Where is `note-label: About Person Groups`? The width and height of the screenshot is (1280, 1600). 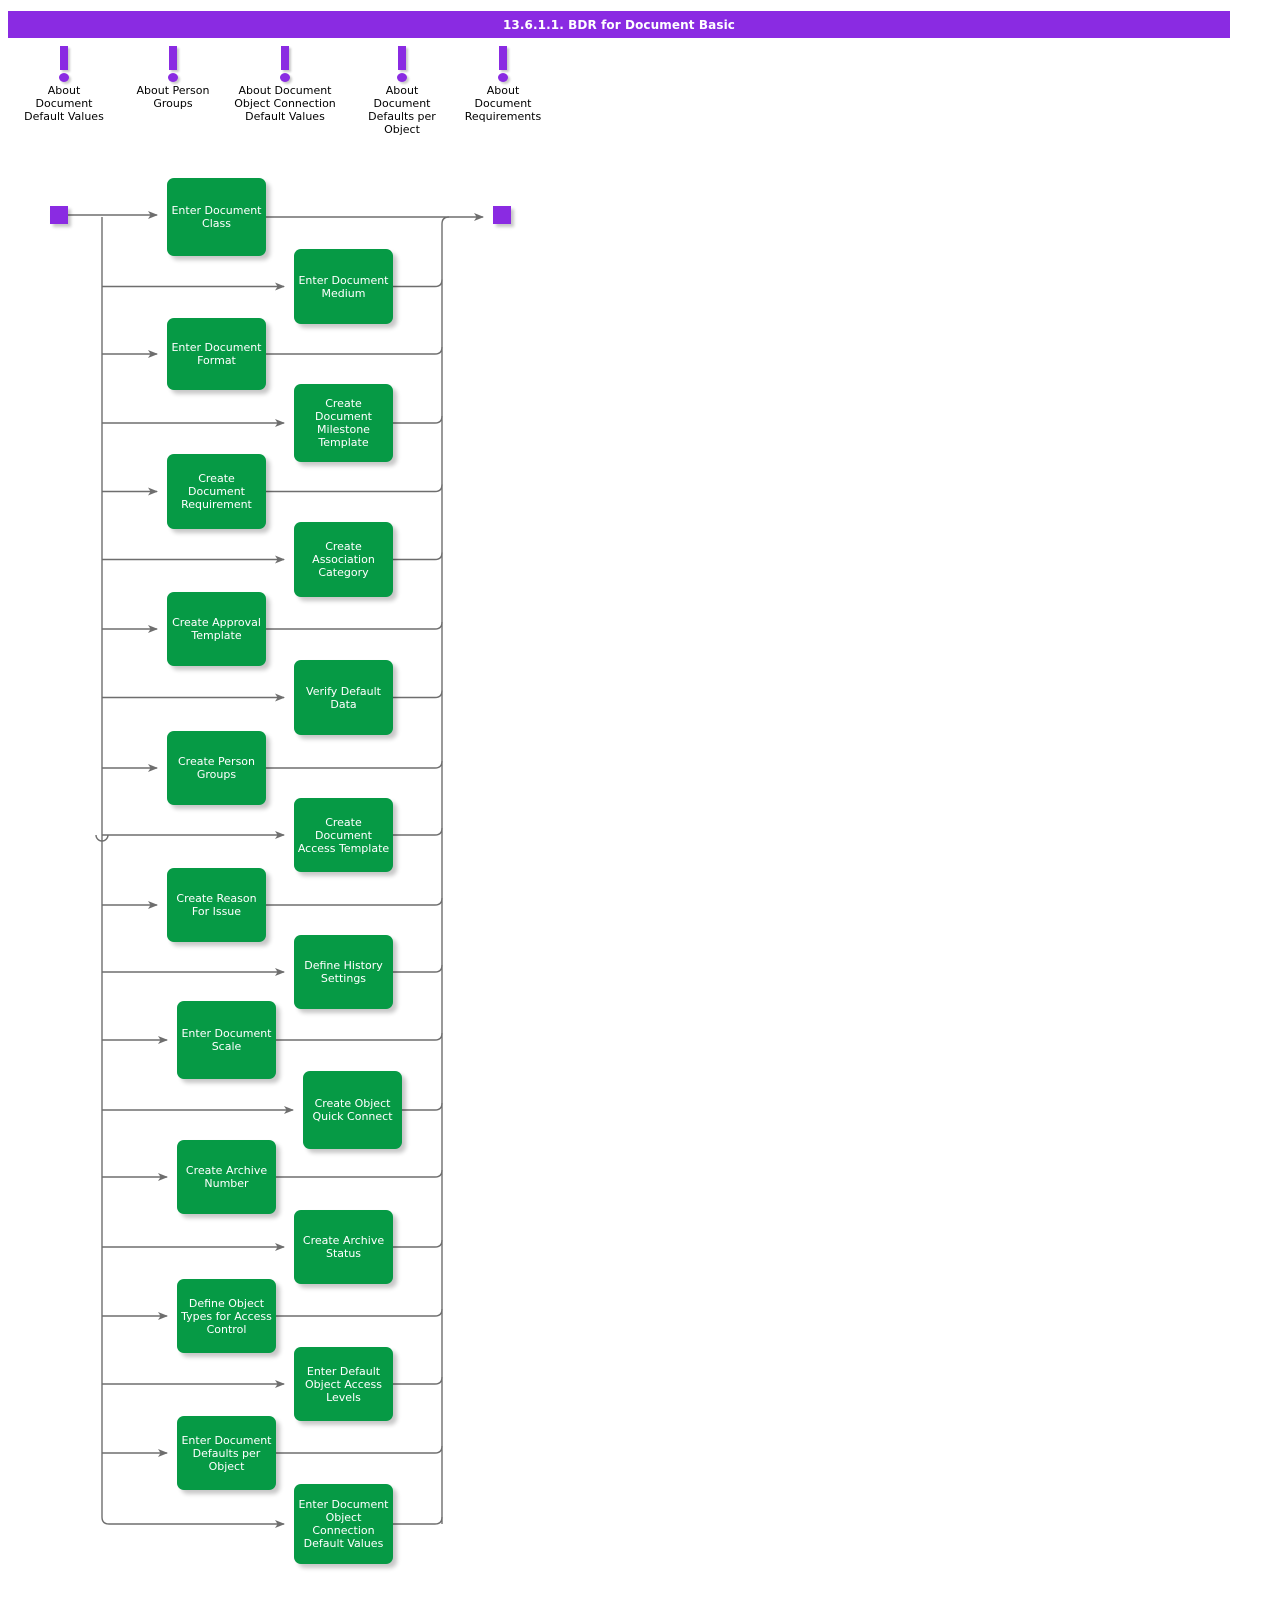
note-label: About Person Groups is located at coordinates (173, 97).